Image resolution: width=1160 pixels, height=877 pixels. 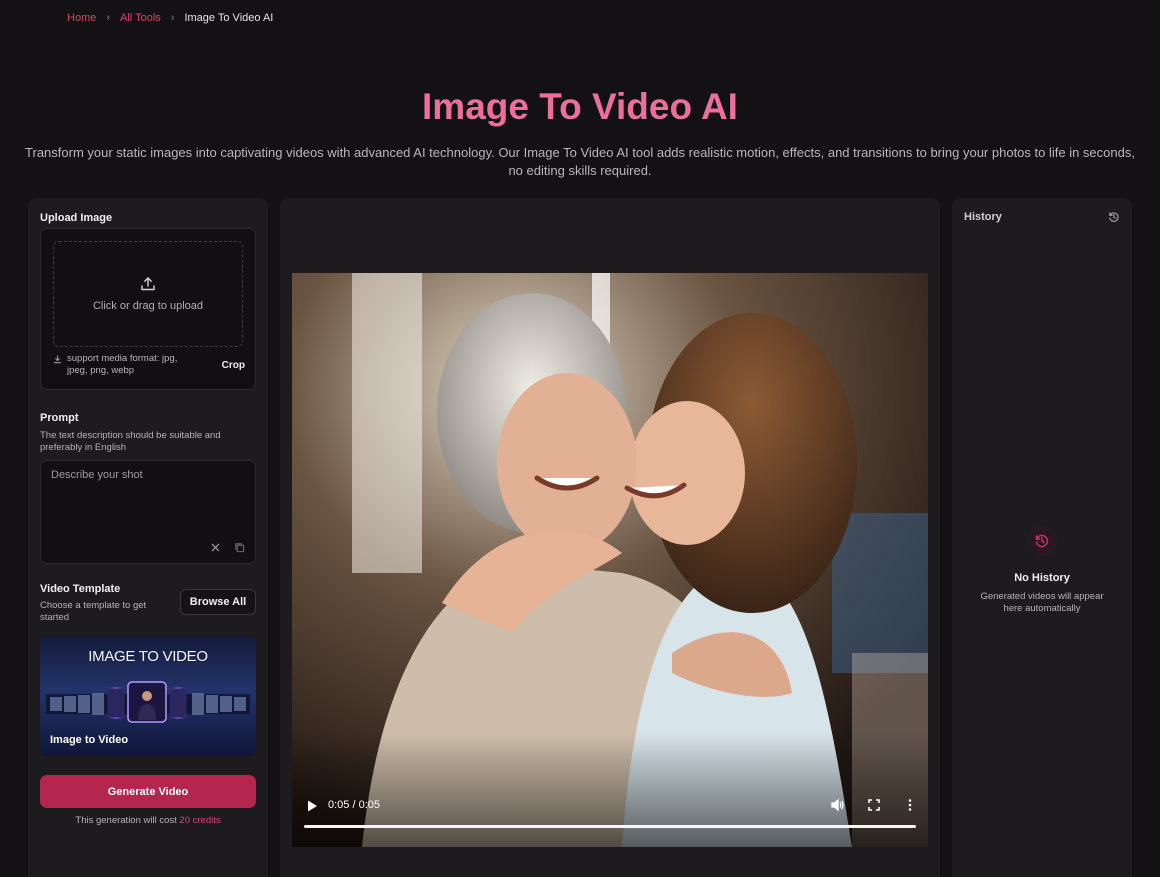 I want to click on upload-dropzone: Click or drag to upload, so click(x=148, y=294).